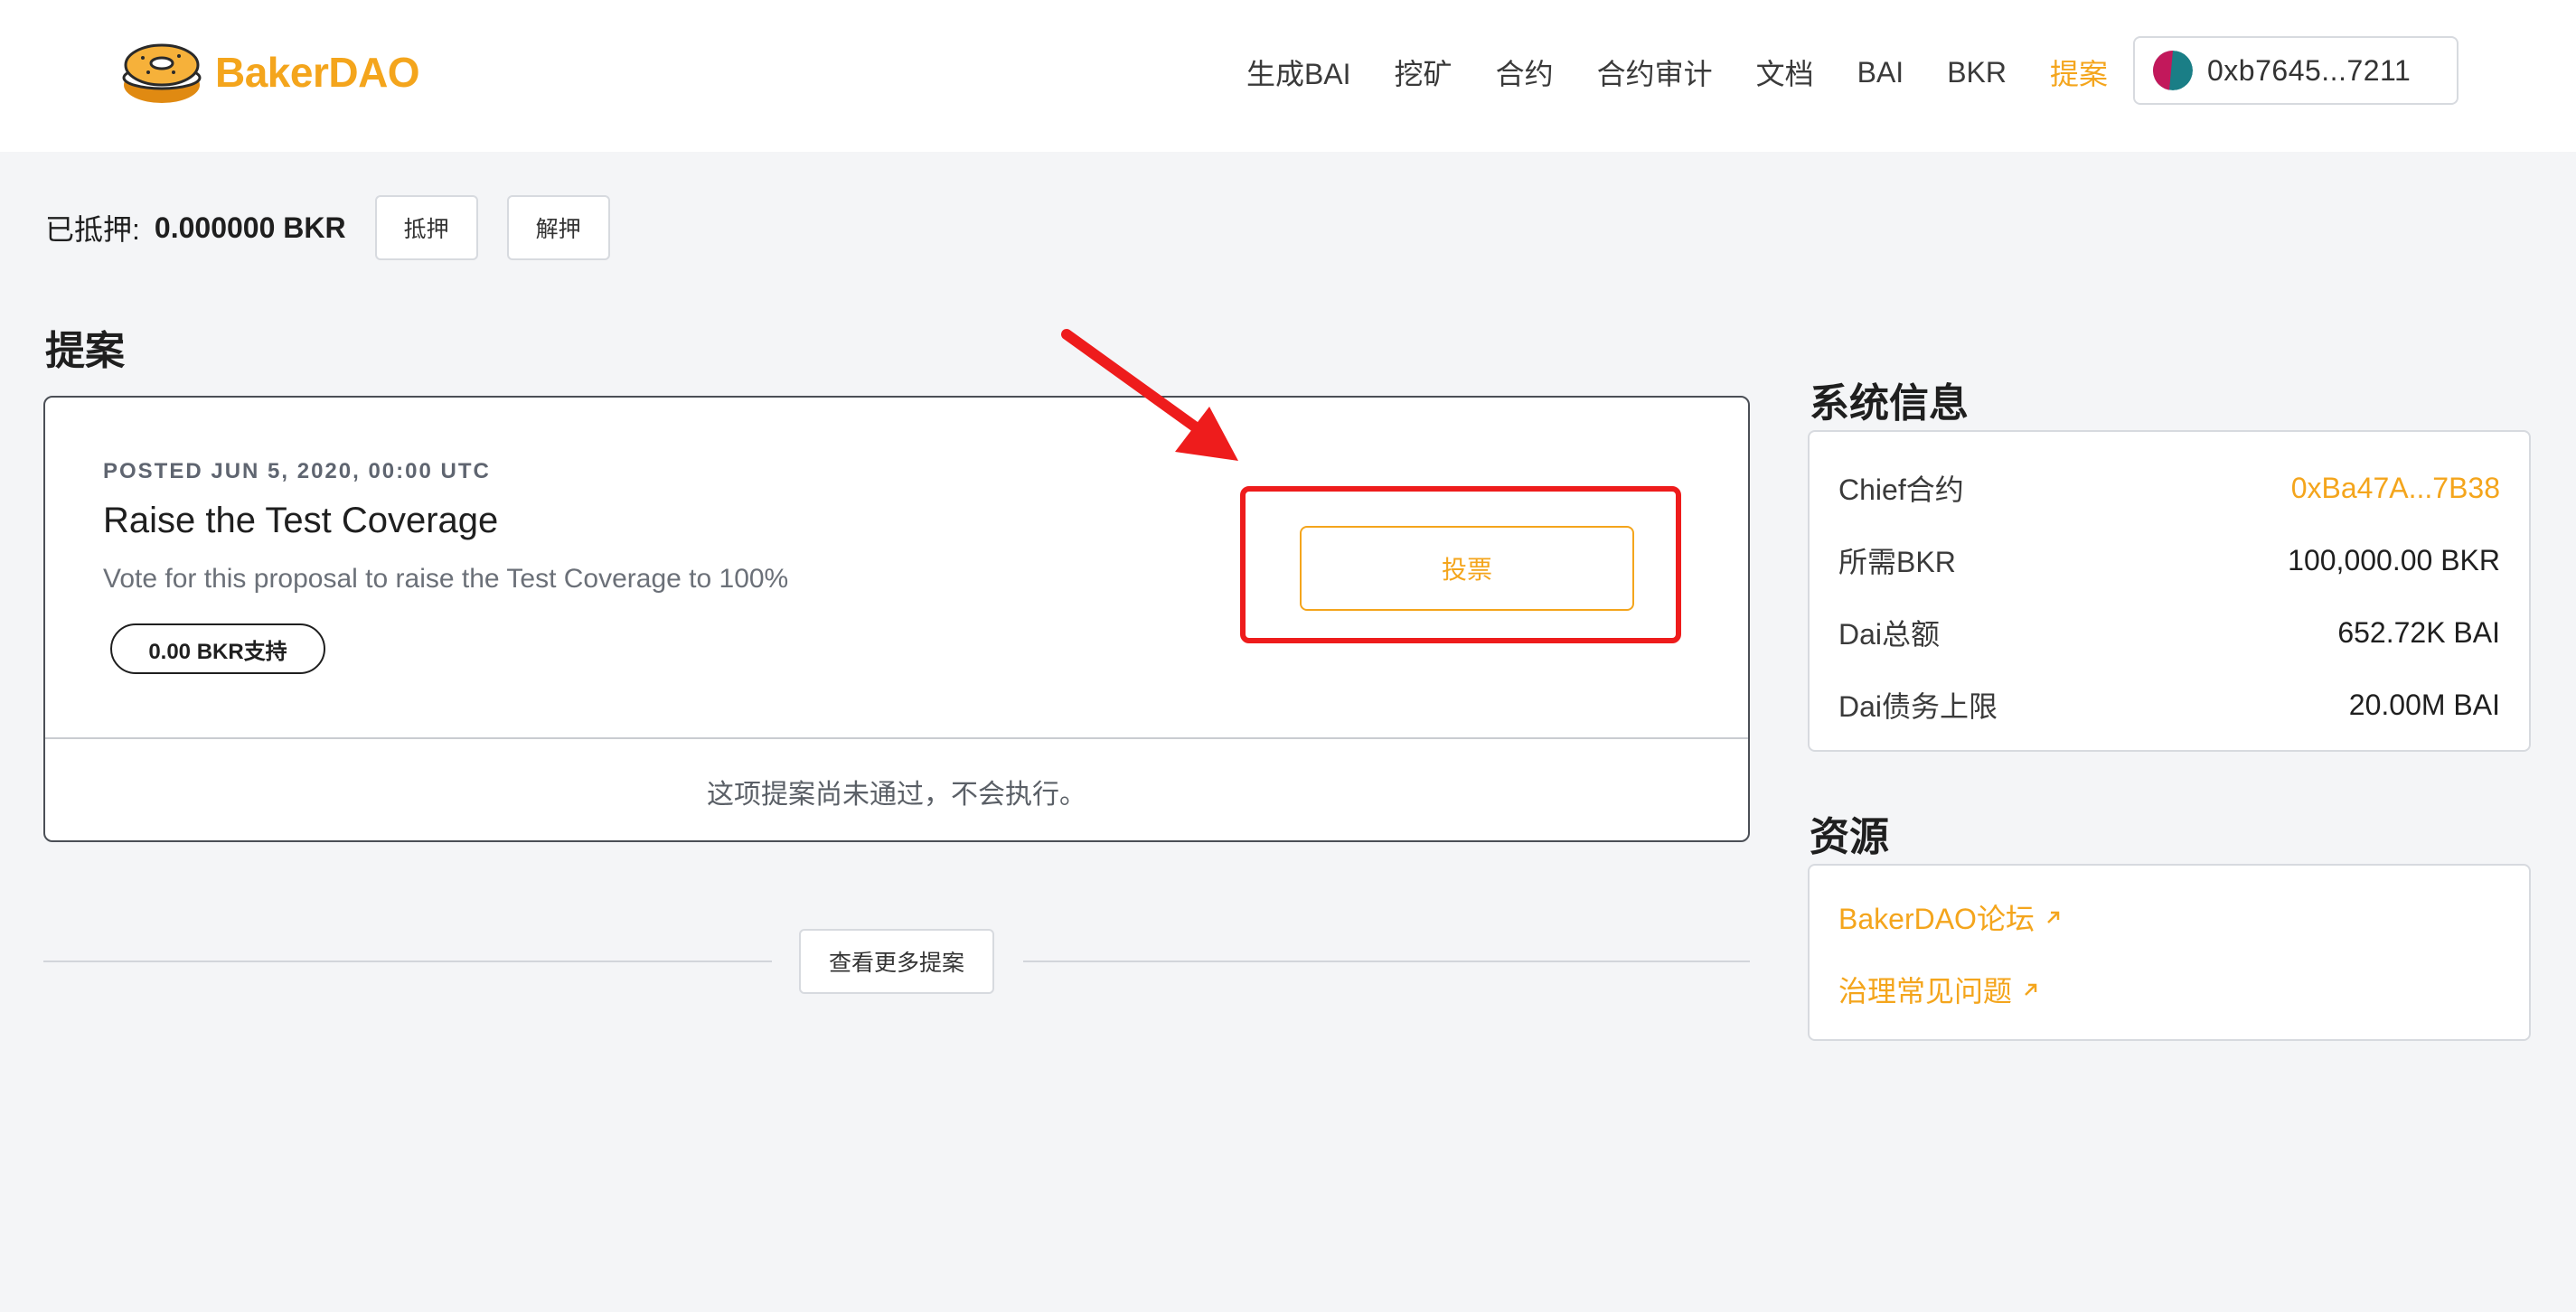  Describe the element at coordinates (1424, 72) in the screenshot. I see `nav-mining: 挖矿` at that location.